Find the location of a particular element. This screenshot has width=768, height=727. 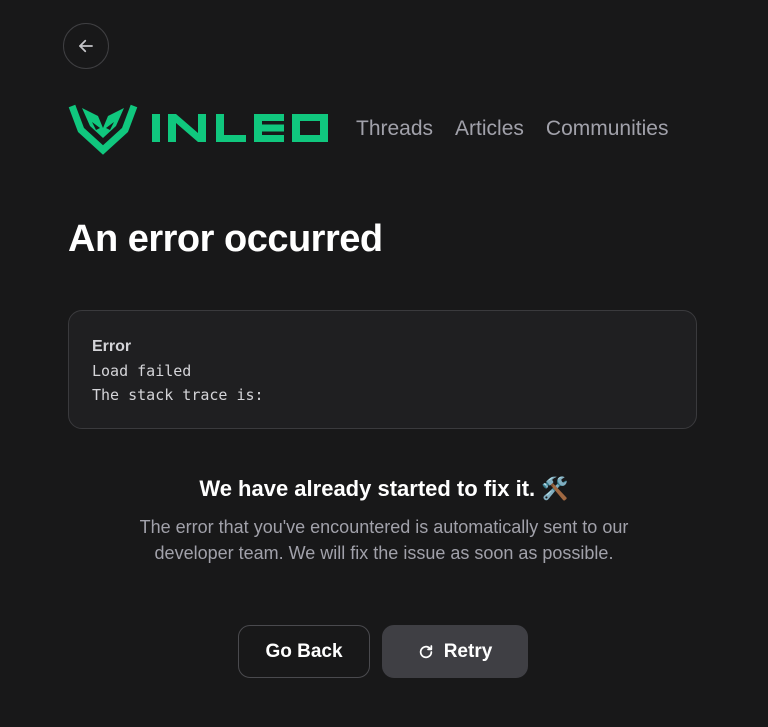

stack-trace-line: The stack trace is: is located at coordinates (178, 395).